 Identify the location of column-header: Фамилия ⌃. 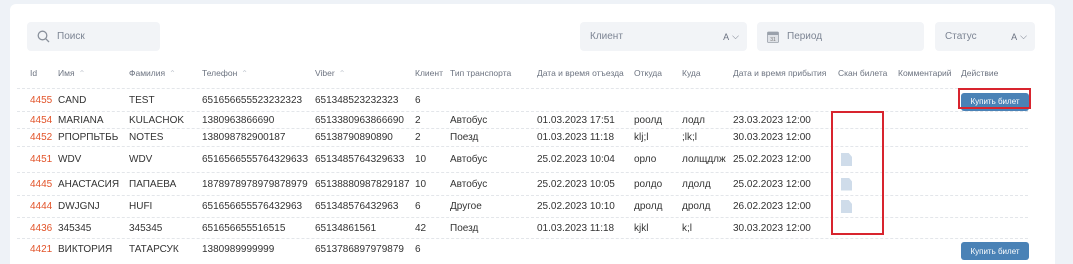
(152, 73).